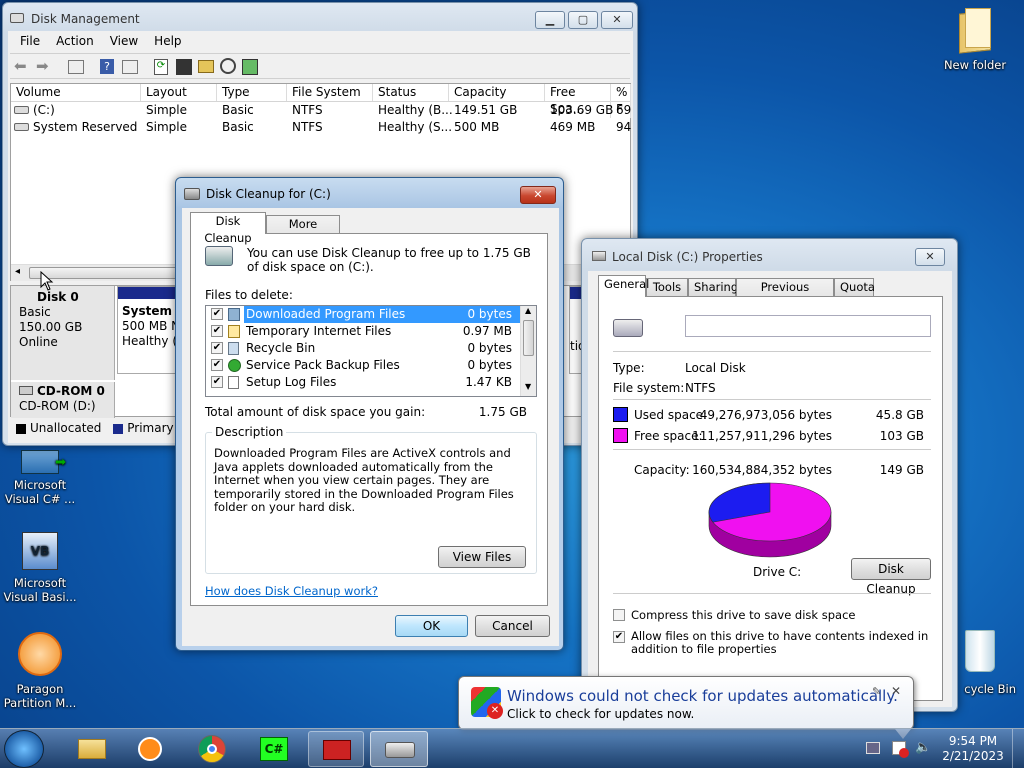  What do you see at coordinates (808, 326) in the screenshot?
I see `drive-label-input` at bounding box center [808, 326].